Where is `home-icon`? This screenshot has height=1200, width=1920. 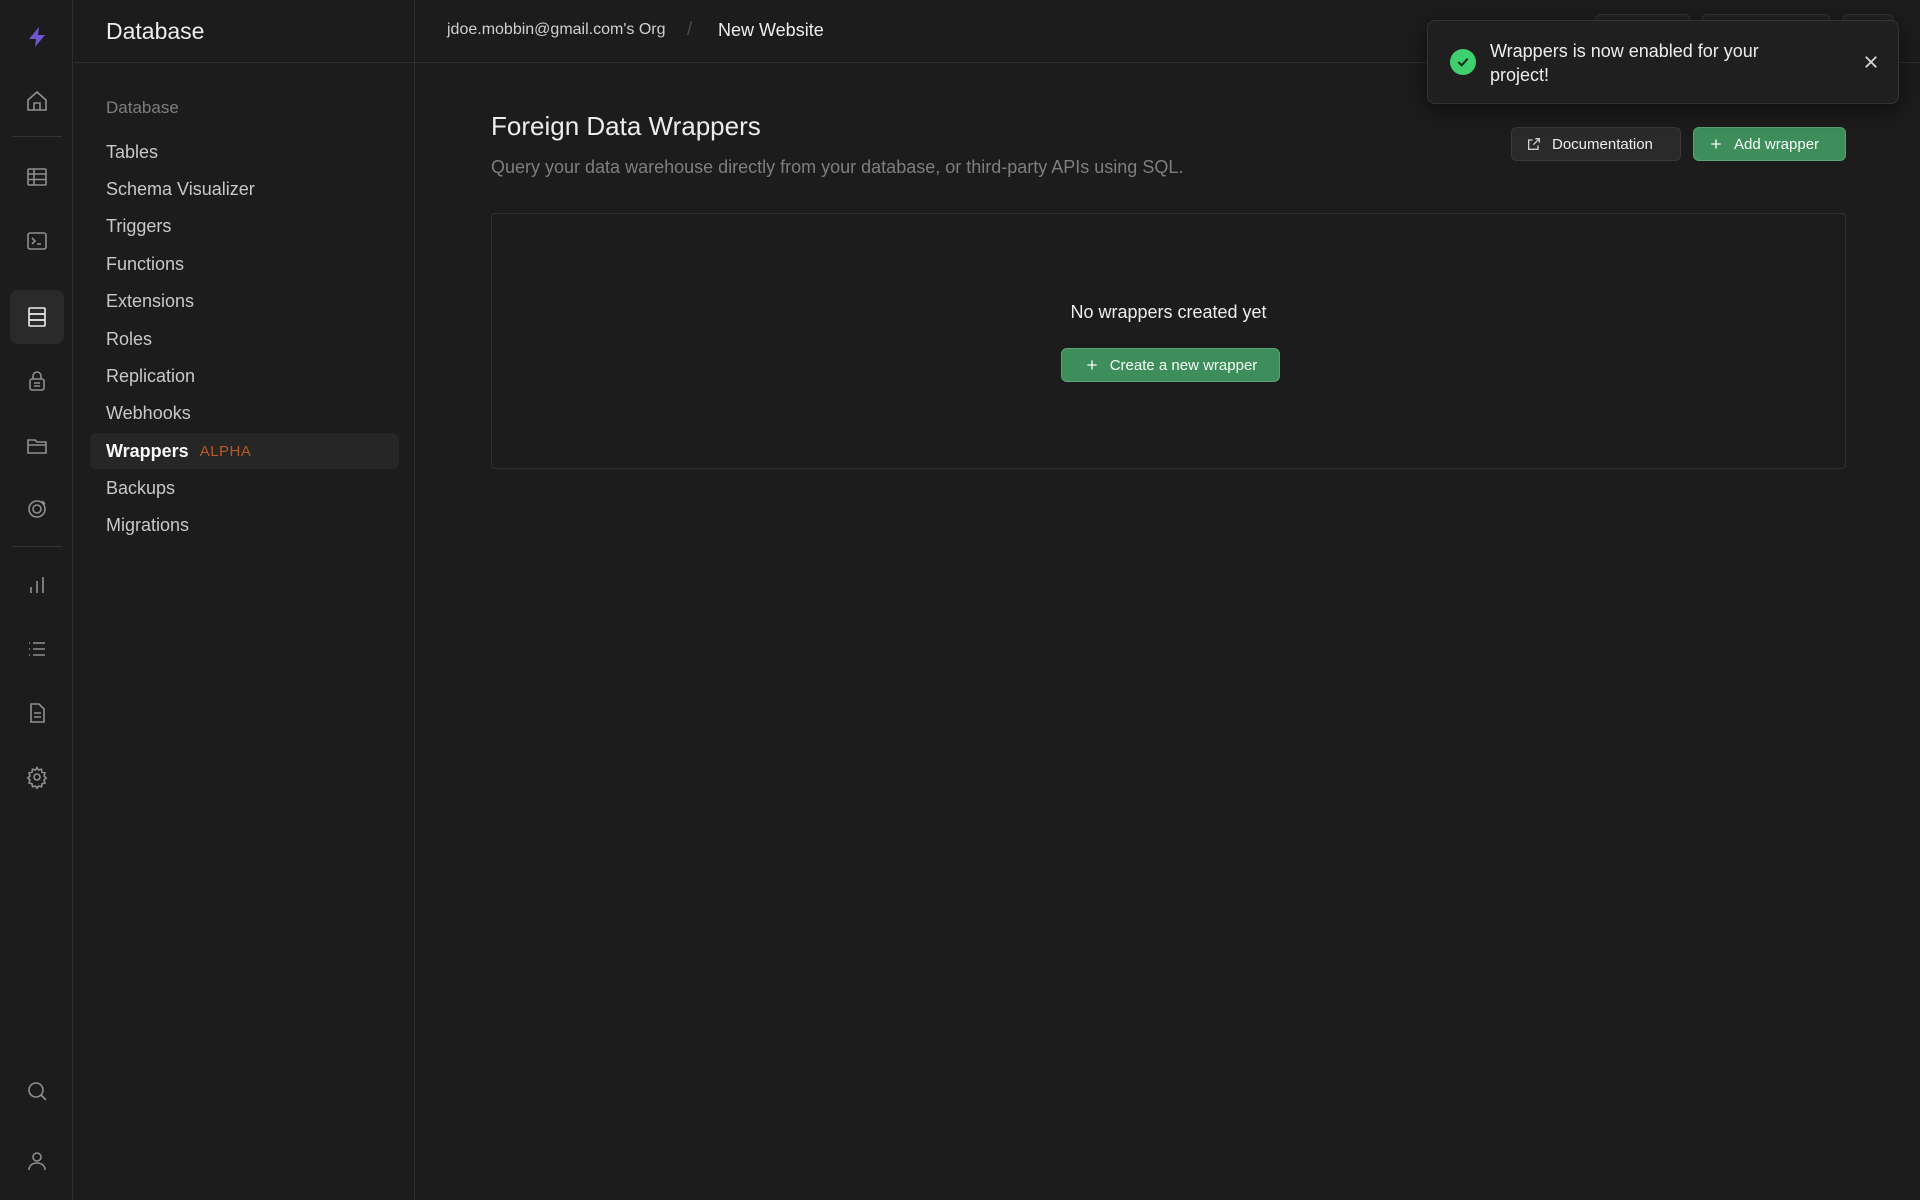
home-icon is located at coordinates (37, 101).